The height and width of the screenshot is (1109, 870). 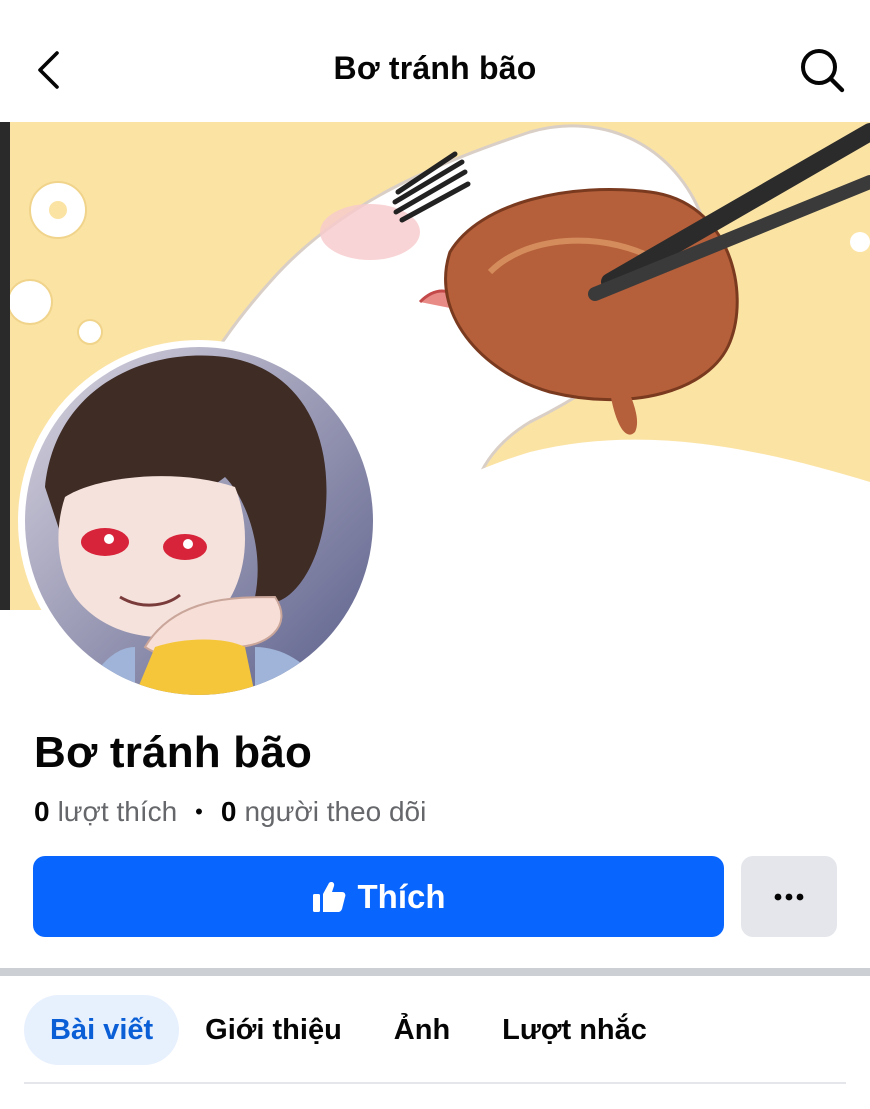 I want to click on more-options-button, so click(x=789, y=896).